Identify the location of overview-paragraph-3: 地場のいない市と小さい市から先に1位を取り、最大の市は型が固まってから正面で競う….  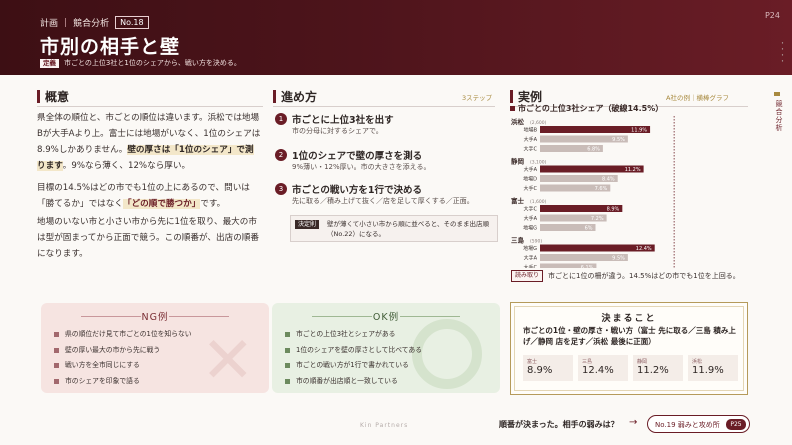
(148, 238).